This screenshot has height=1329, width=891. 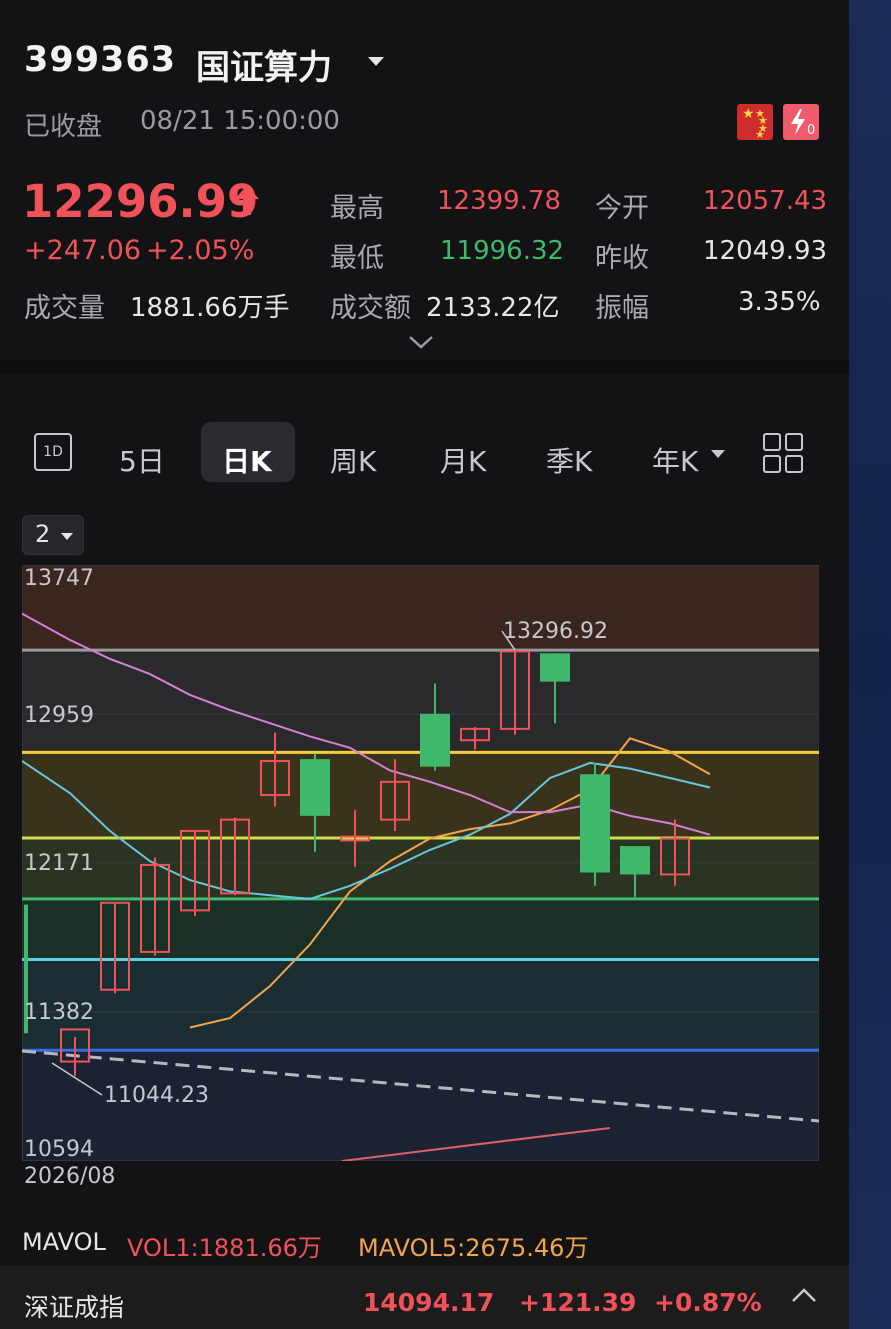 What do you see at coordinates (718, 455) in the screenshot?
I see `yearly-dropdown-icon` at bounding box center [718, 455].